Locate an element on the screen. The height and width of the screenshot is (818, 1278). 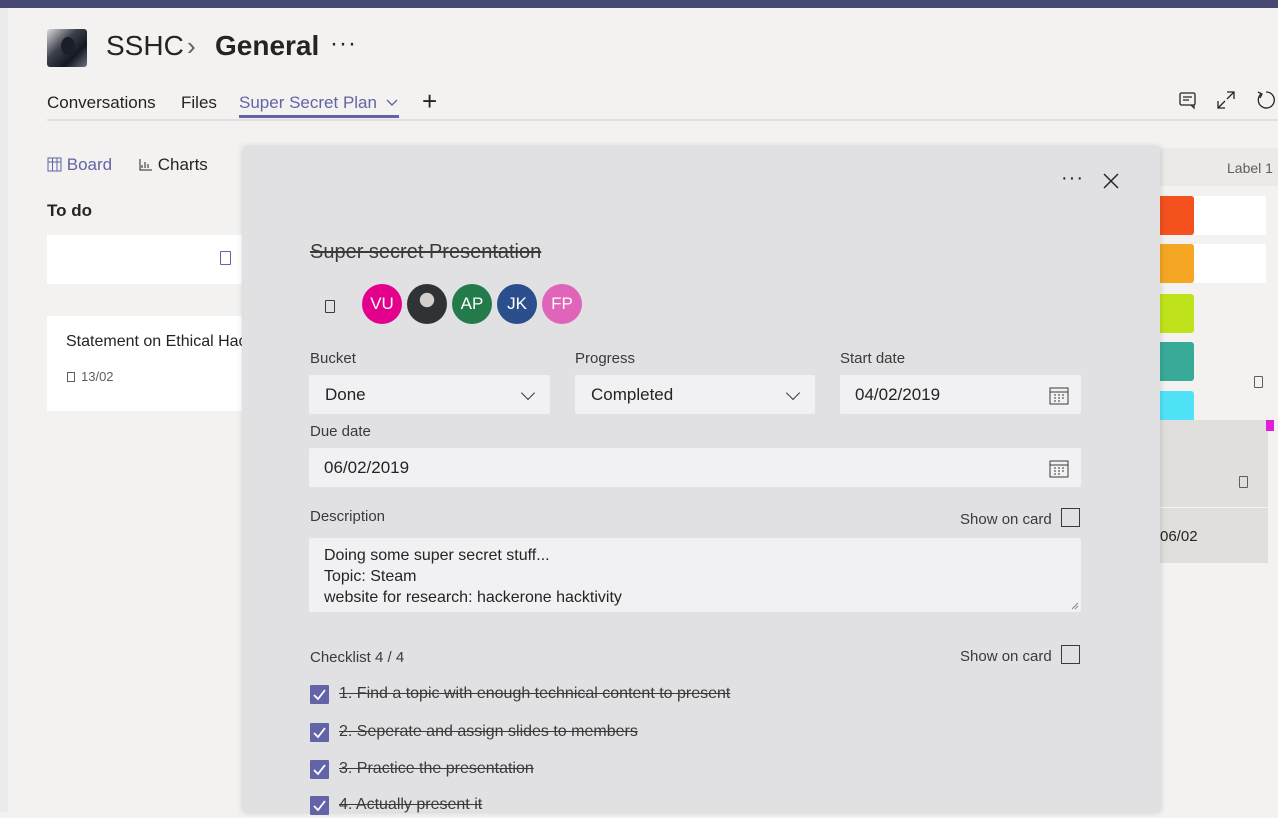
tab-label: Super Secret Plan is located at coordinates (308, 102).